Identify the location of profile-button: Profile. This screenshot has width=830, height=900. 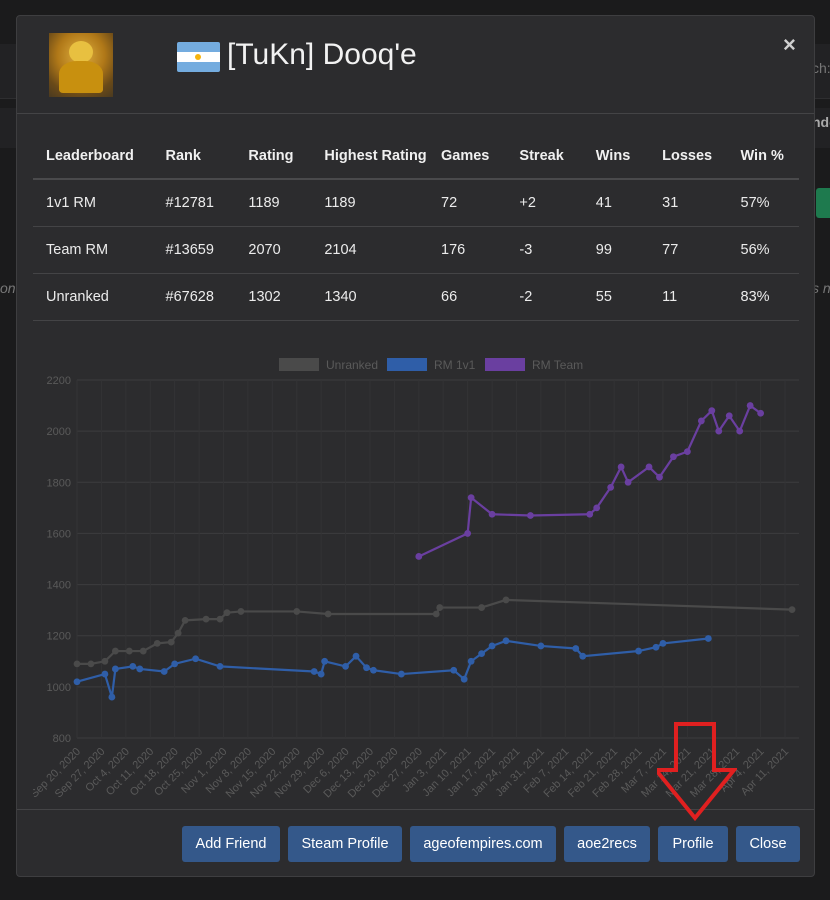
(693, 844).